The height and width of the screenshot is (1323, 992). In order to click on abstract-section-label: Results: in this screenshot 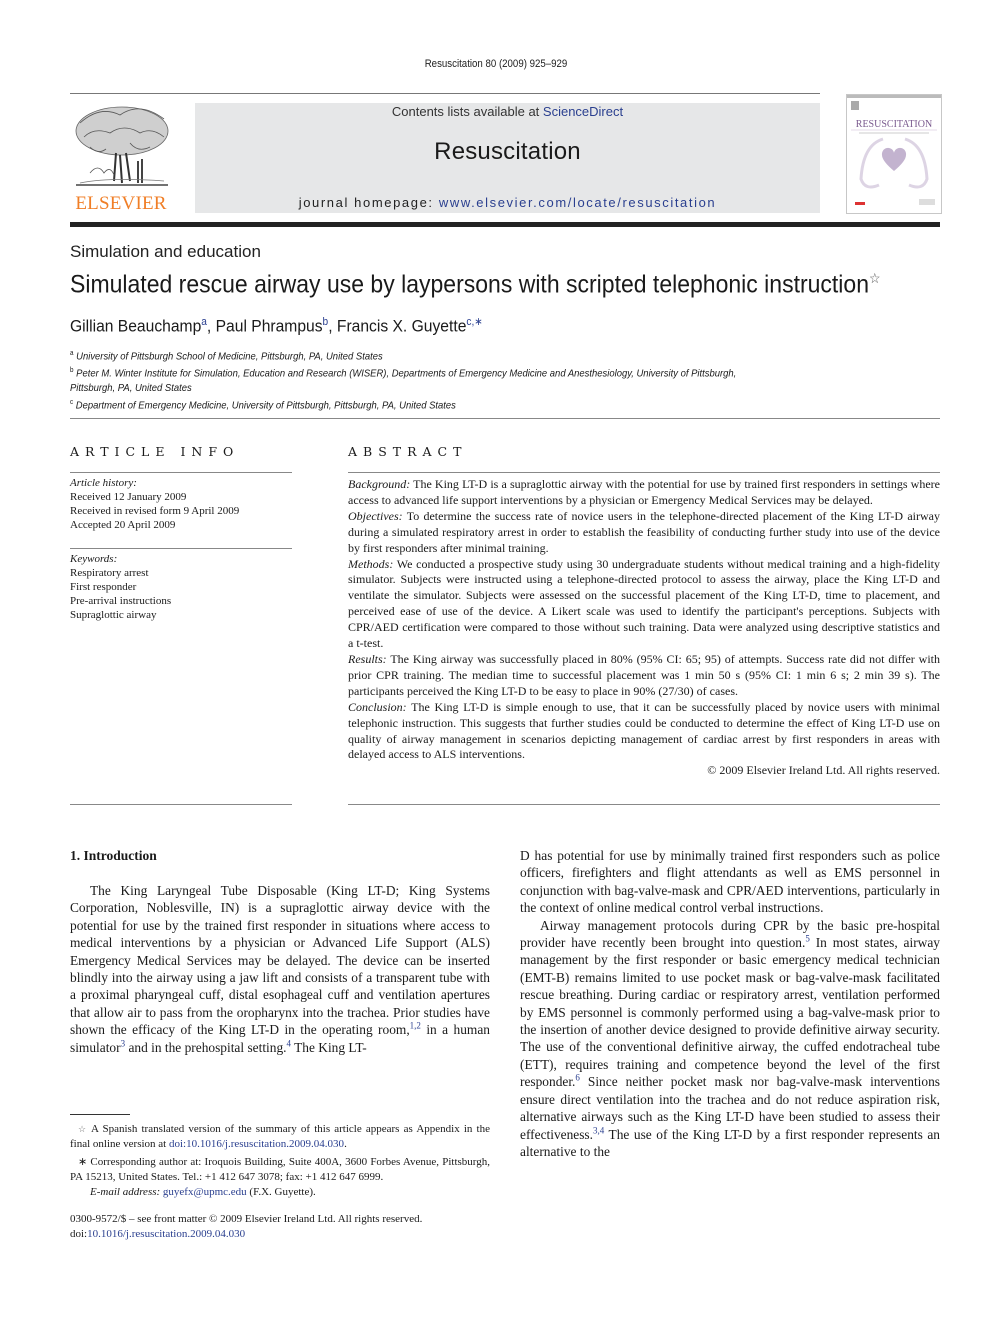, I will do `click(367, 658)`.